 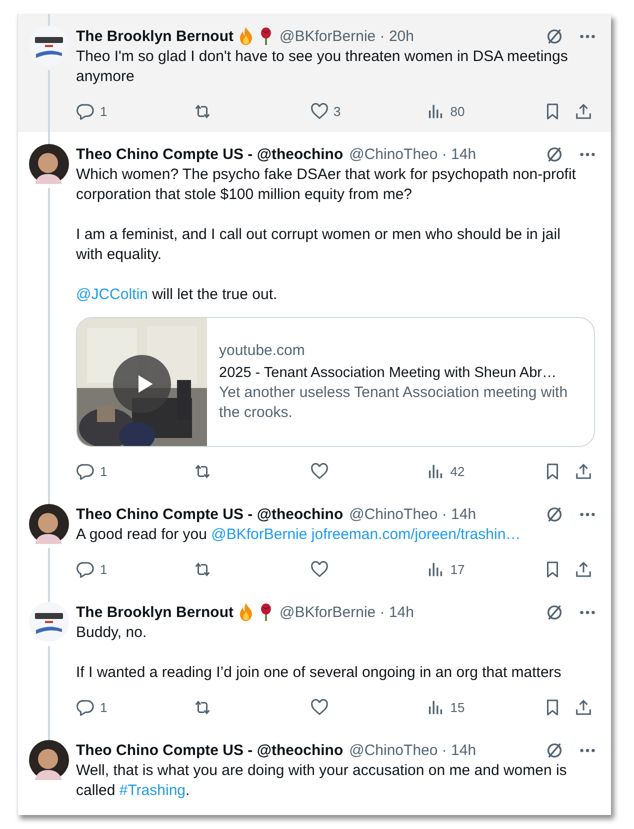 What do you see at coordinates (112, 633) in the screenshot?
I see `tweet-text: Buddy, no.` at bounding box center [112, 633].